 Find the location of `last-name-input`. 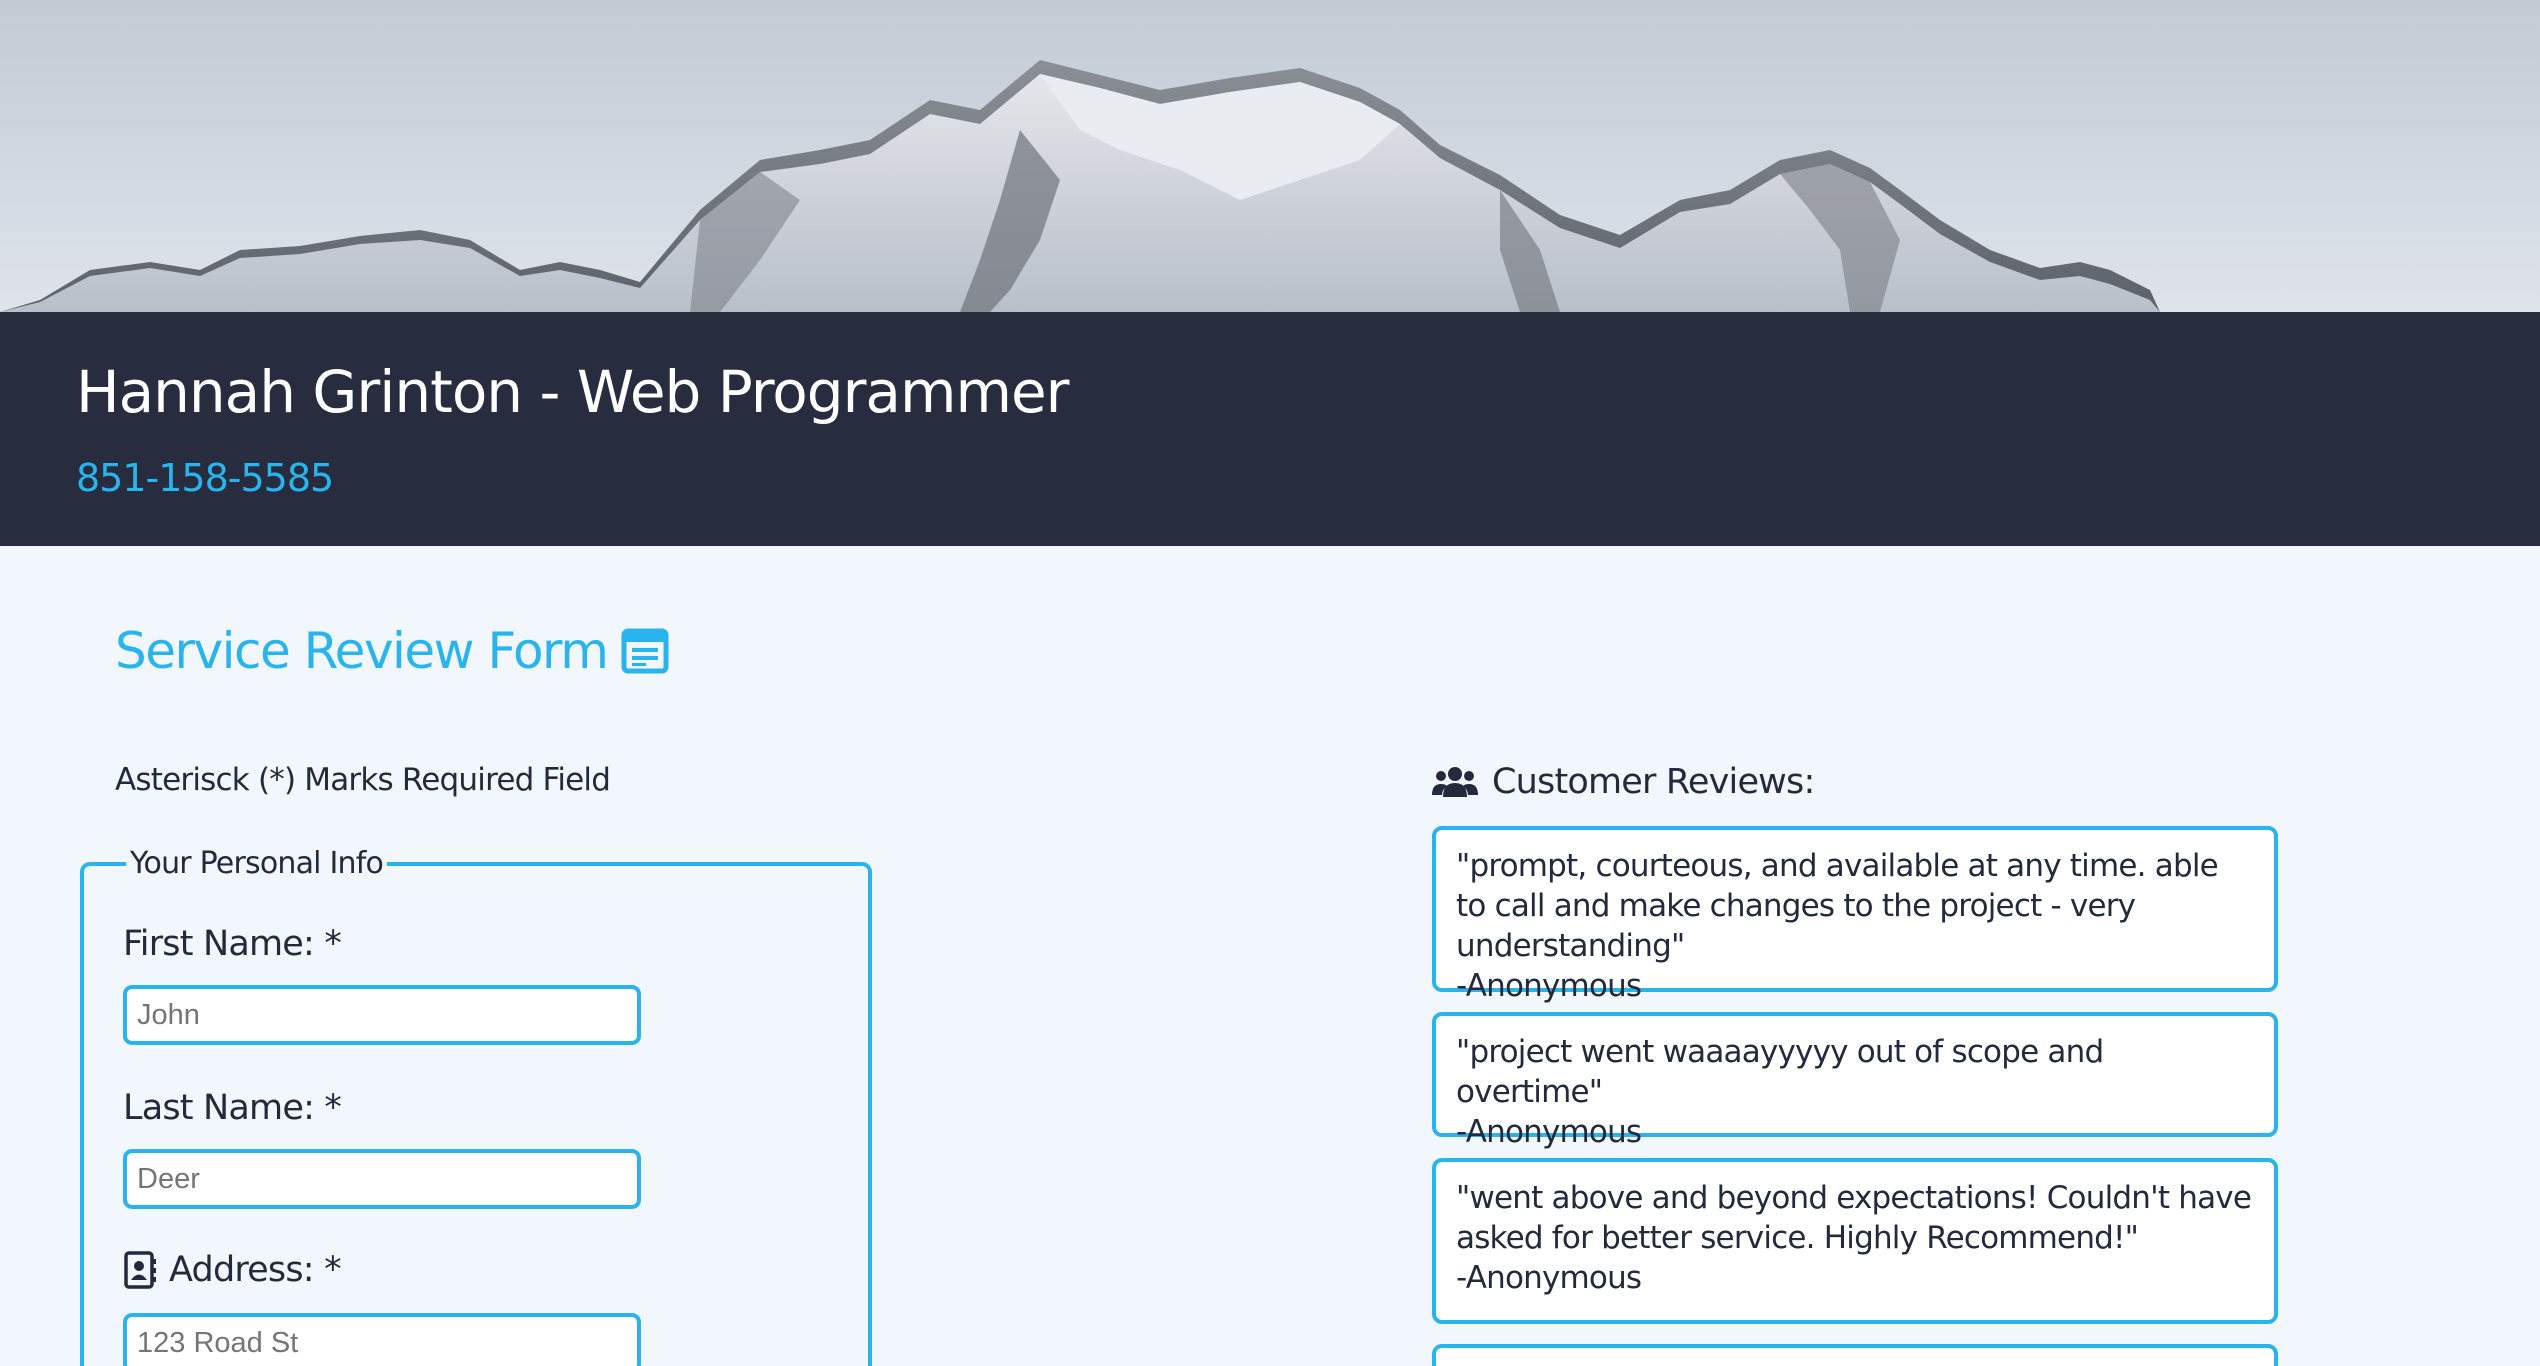

last-name-input is located at coordinates (382, 1179).